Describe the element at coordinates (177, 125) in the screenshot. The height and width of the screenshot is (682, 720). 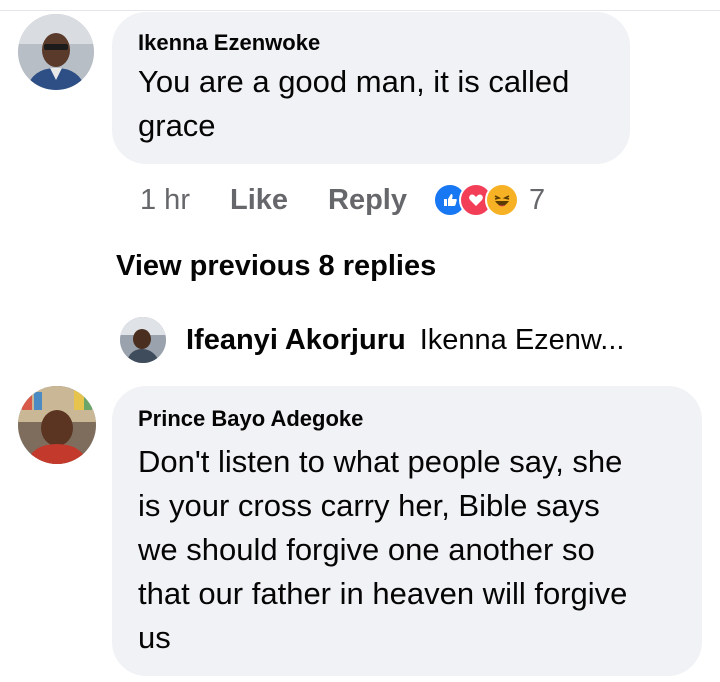
I see `comment-text-line: grace` at that location.